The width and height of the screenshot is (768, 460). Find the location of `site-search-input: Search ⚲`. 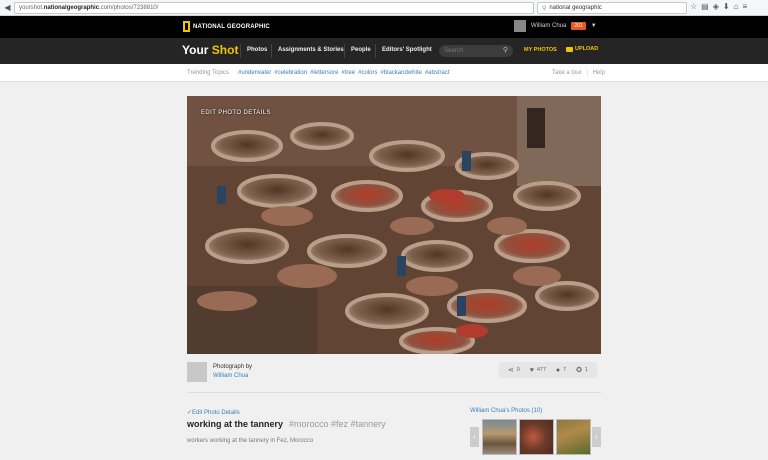

site-search-input: Search ⚲ is located at coordinates (476, 51).